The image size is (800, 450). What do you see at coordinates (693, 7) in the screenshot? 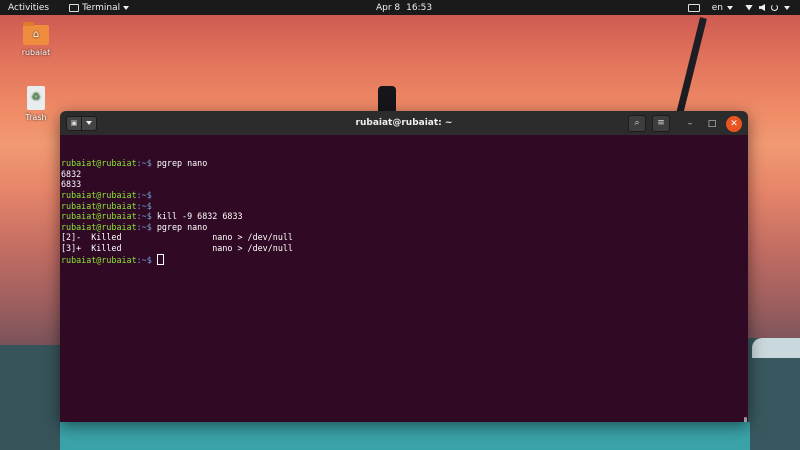
I see `screen-icon` at bounding box center [693, 7].